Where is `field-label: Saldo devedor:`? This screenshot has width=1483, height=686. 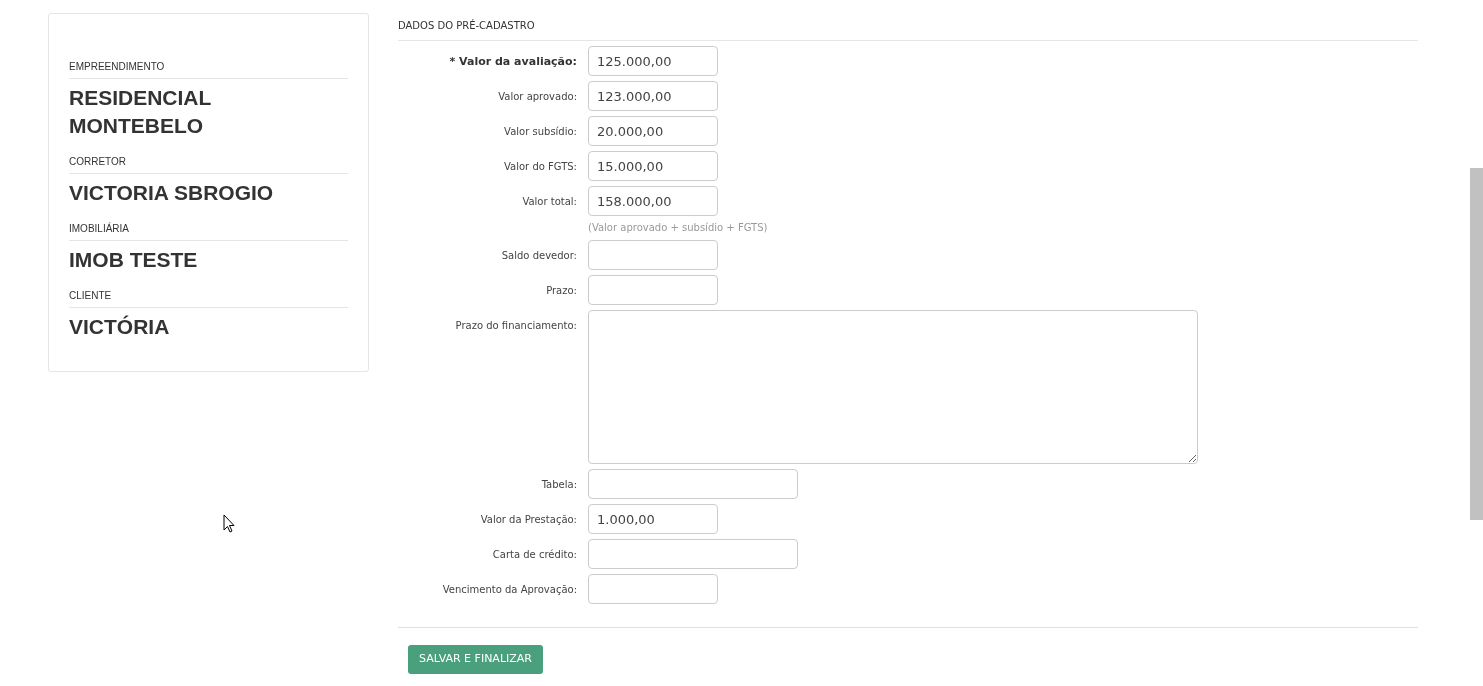
field-label: Saldo devedor: is located at coordinates (538, 256).